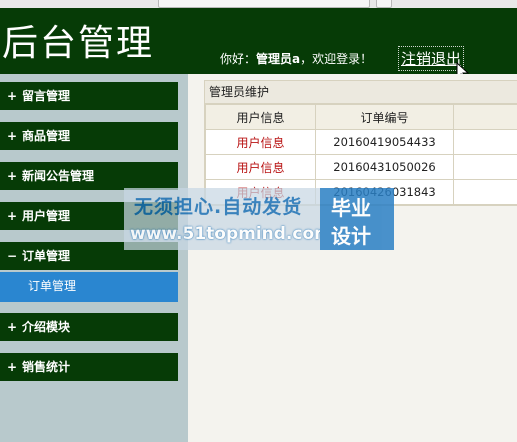 The image size is (517, 442). Describe the element at coordinates (384, 4) in the screenshot. I see `browser-tab-button` at that location.